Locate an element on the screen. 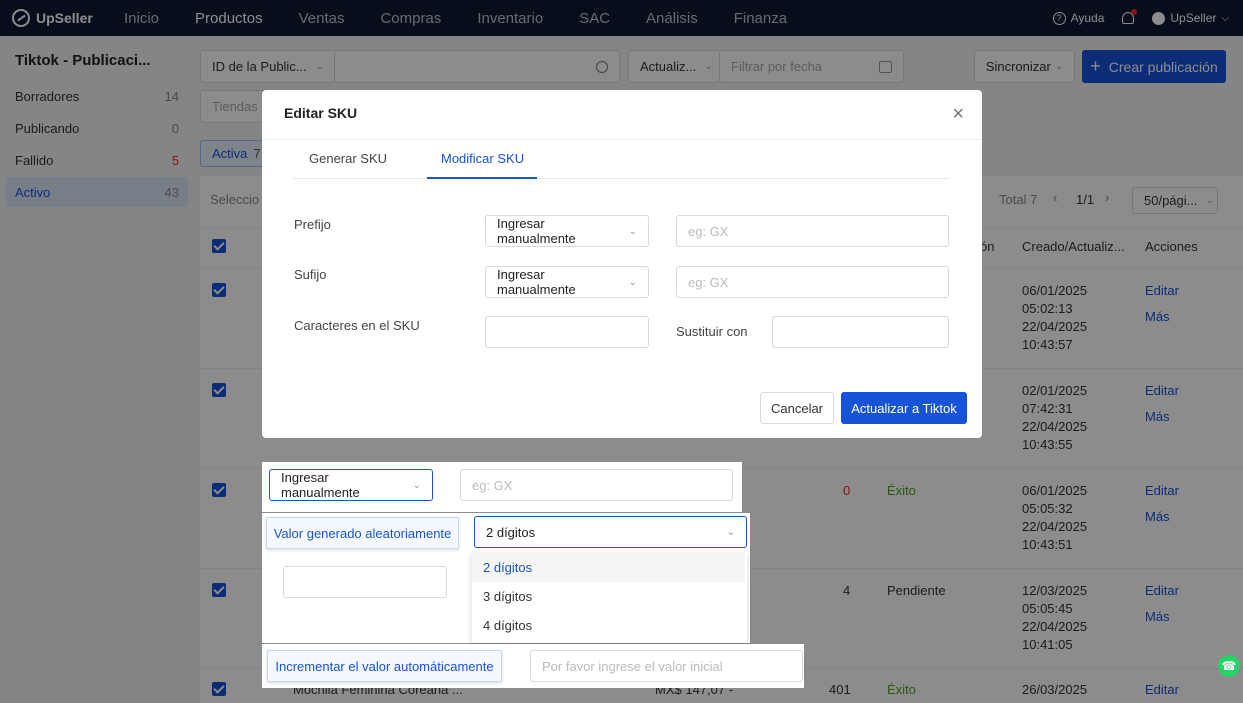 The width and height of the screenshot is (1243, 703). mode-select: Ingresar manualmente ⌄ is located at coordinates (351, 485).